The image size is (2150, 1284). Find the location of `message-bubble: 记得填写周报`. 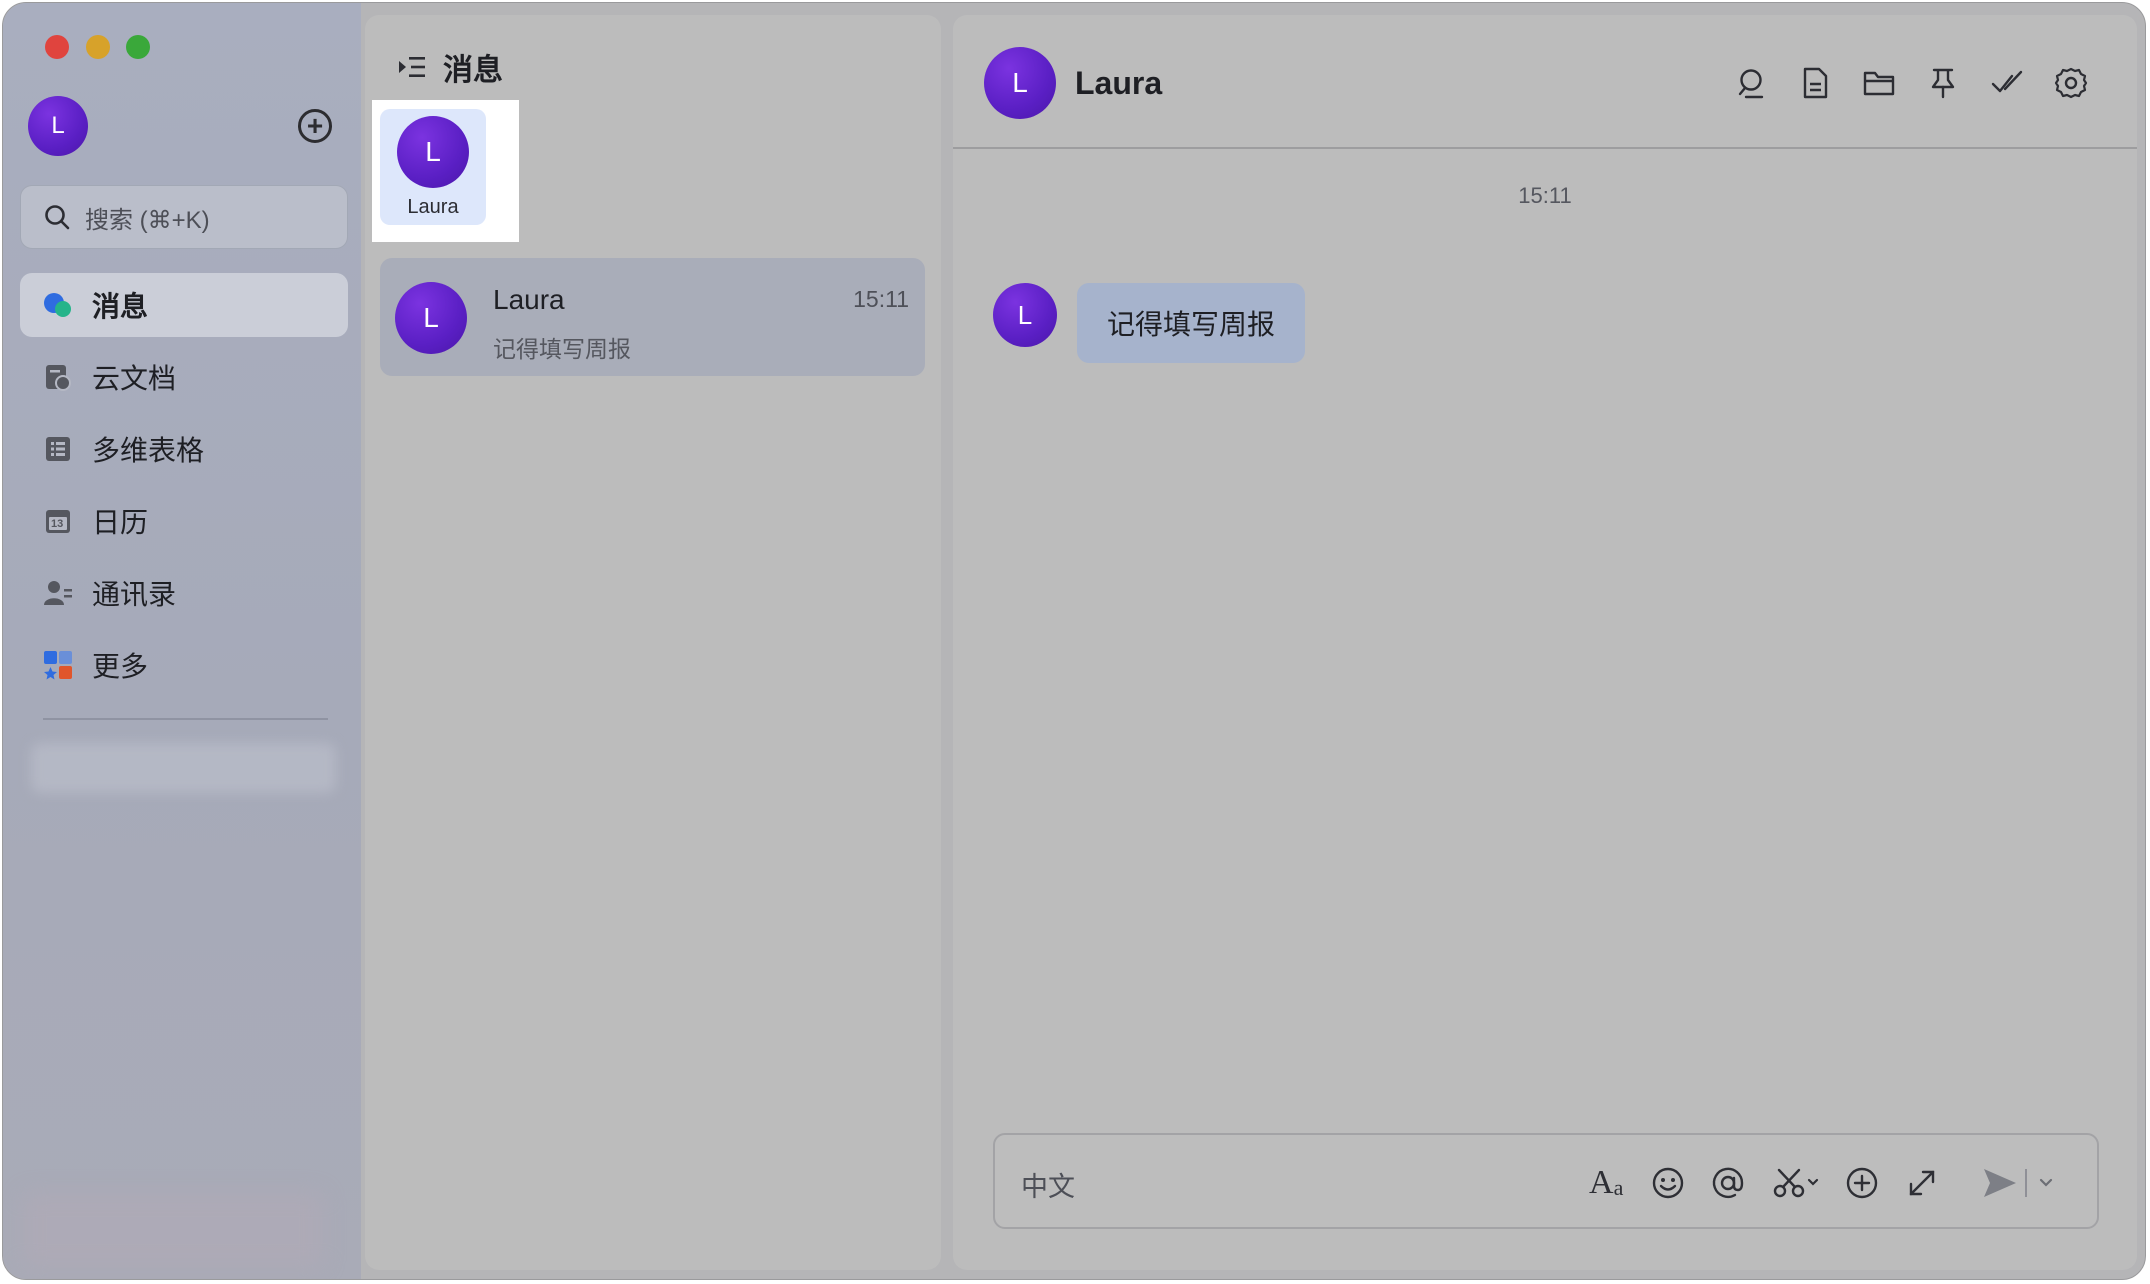

message-bubble: 记得填写周报 is located at coordinates (1191, 323).